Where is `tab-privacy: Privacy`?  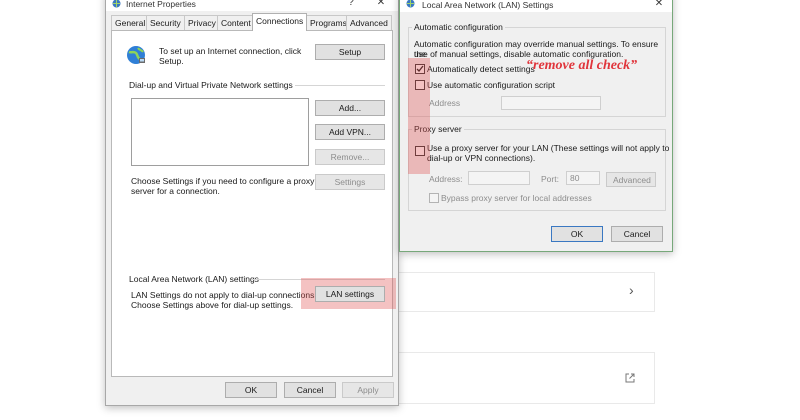 tab-privacy: Privacy is located at coordinates (202, 23).